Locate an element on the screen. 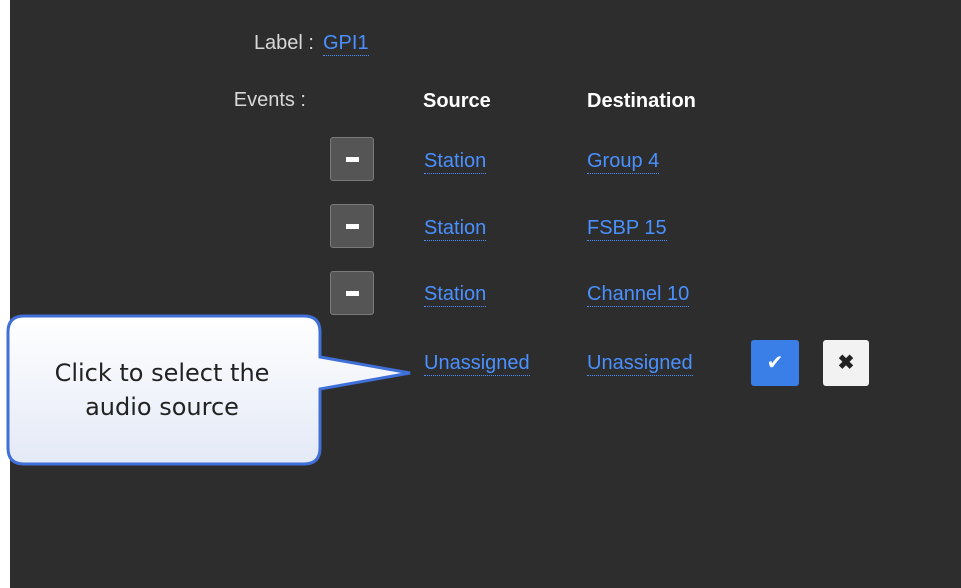 Image resolution: width=961 pixels, height=588 pixels. checkmark-icon: ✔ is located at coordinates (775, 363).